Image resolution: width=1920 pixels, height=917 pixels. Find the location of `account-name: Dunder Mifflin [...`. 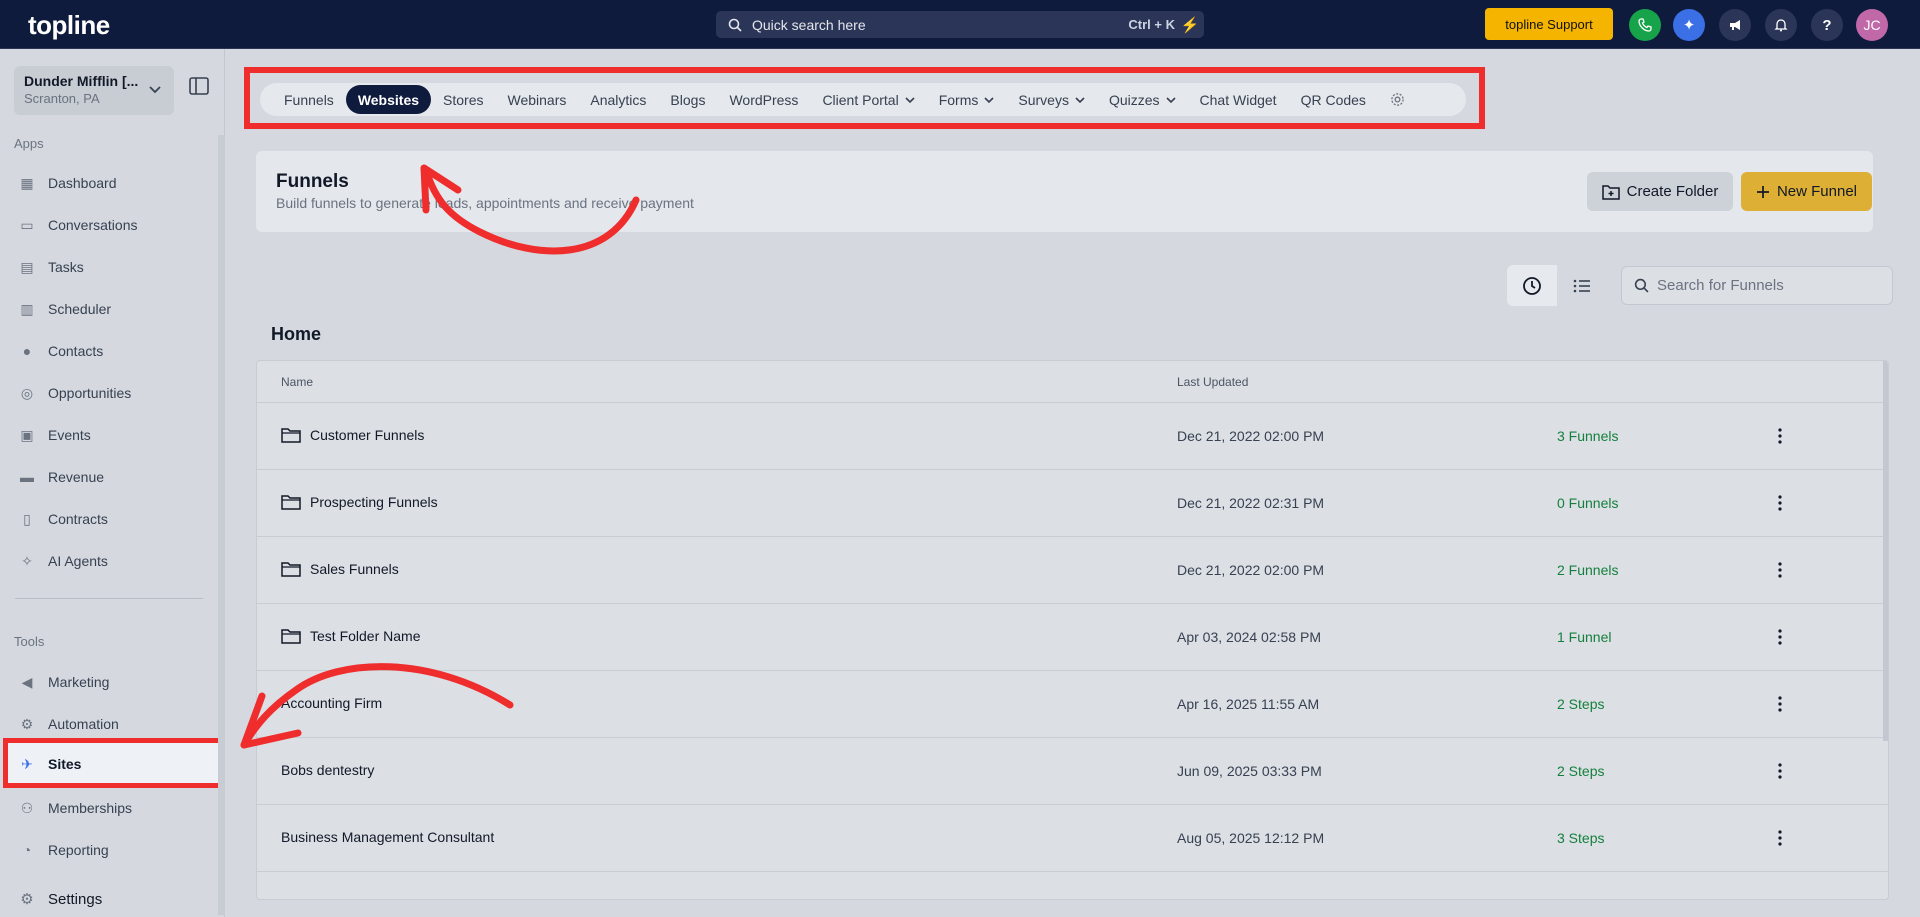

account-name: Dunder Mifflin [... is located at coordinates (81, 81).